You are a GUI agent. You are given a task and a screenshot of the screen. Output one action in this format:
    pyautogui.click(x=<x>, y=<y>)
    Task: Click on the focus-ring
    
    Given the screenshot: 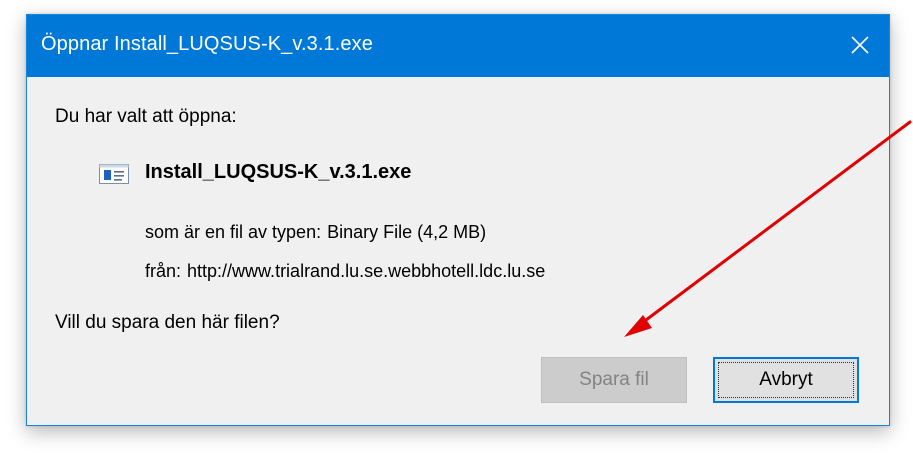 What is the action you would take?
    pyautogui.click(x=786, y=380)
    